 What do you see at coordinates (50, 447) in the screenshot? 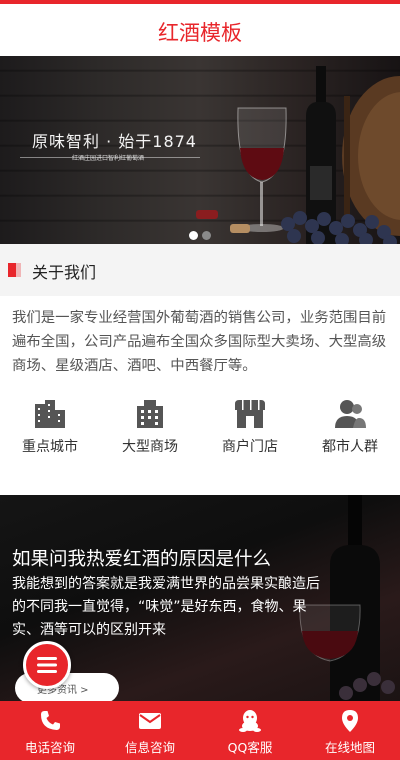
I see `feature-label: 重点城市` at bounding box center [50, 447].